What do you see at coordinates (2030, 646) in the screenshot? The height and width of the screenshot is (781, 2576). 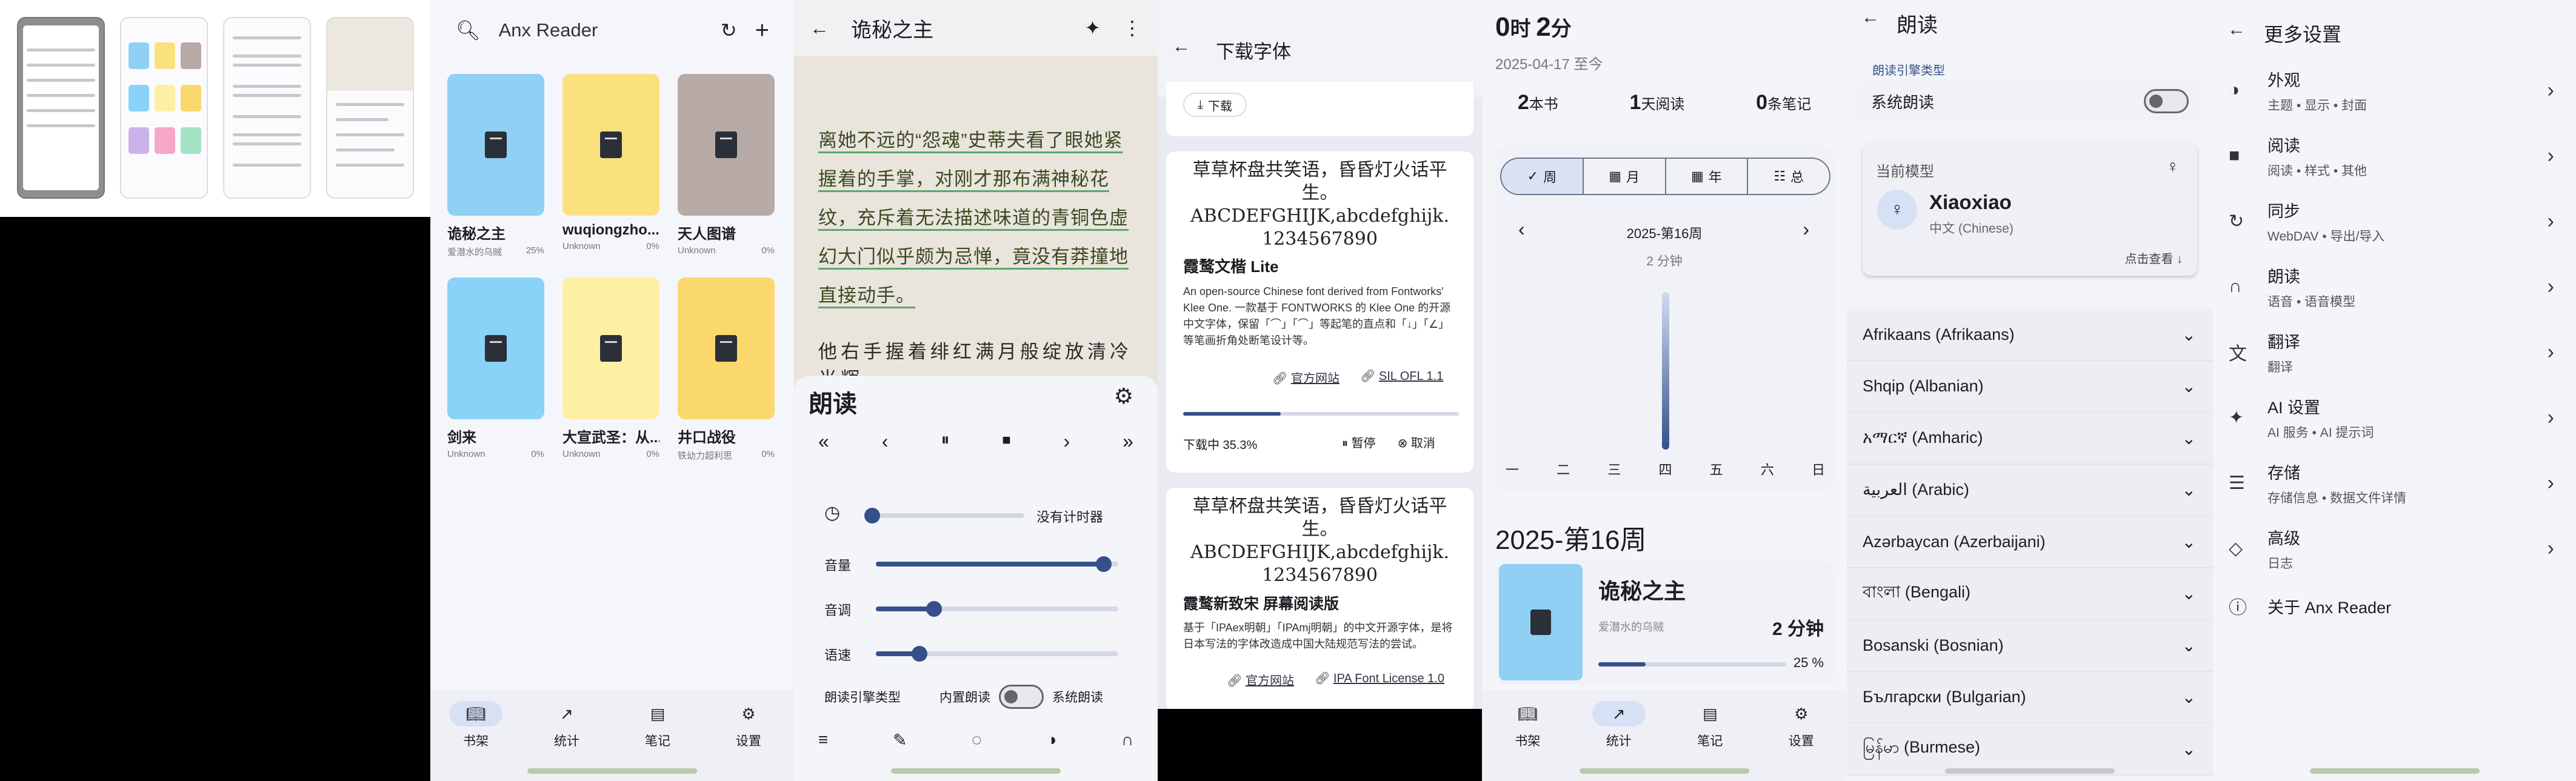 I see `language-item: Bosanski (Bosnian) ⌄` at bounding box center [2030, 646].